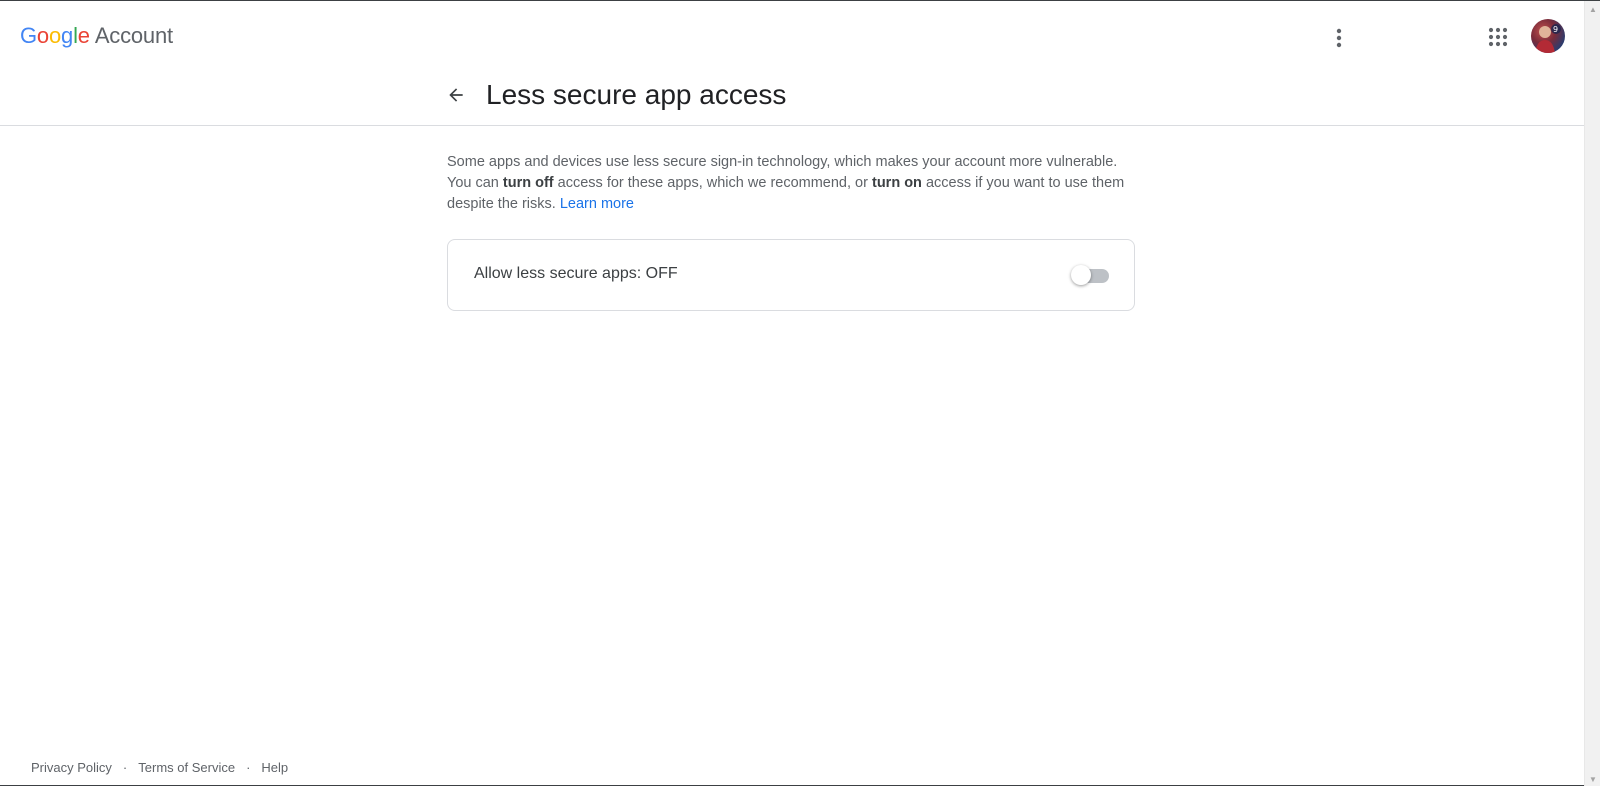 The height and width of the screenshot is (786, 1600). Describe the element at coordinates (597, 204) in the screenshot. I see `learn-more-link: Learn more` at that location.